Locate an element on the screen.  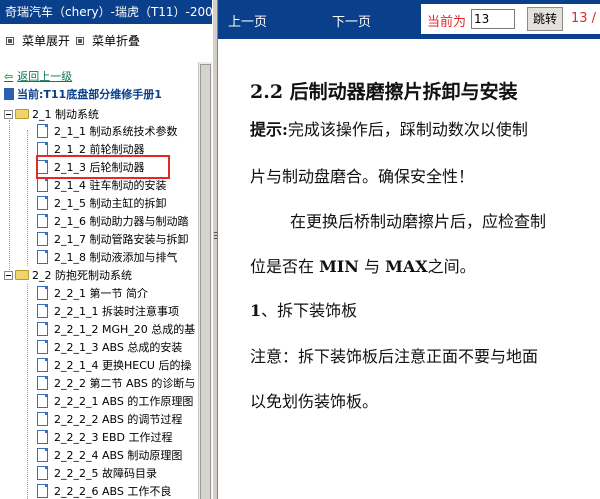
tree-item-label: 2_2_2_2 ABS 的调节过程 is located at coordinates (118, 419).